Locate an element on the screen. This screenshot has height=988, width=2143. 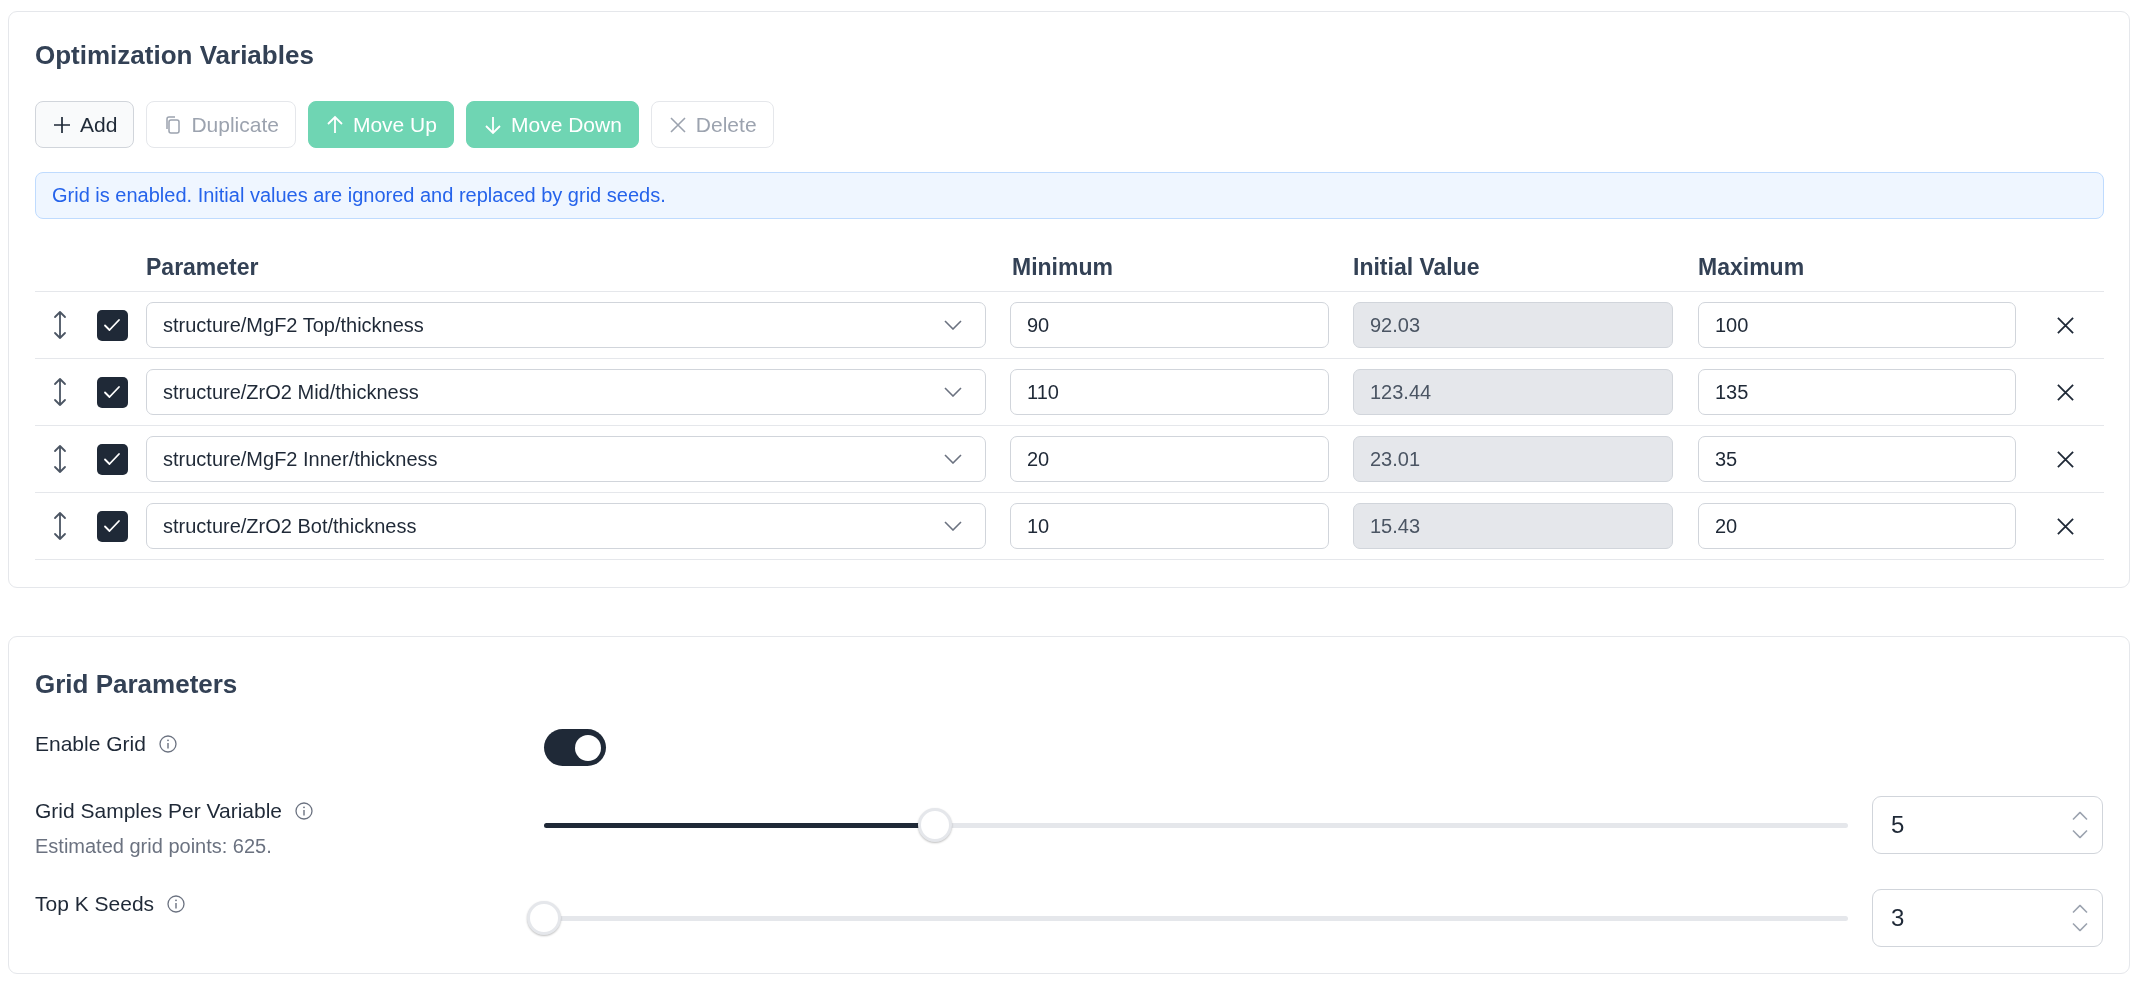
column-header: Minimum is located at coordinates (1062, 267).